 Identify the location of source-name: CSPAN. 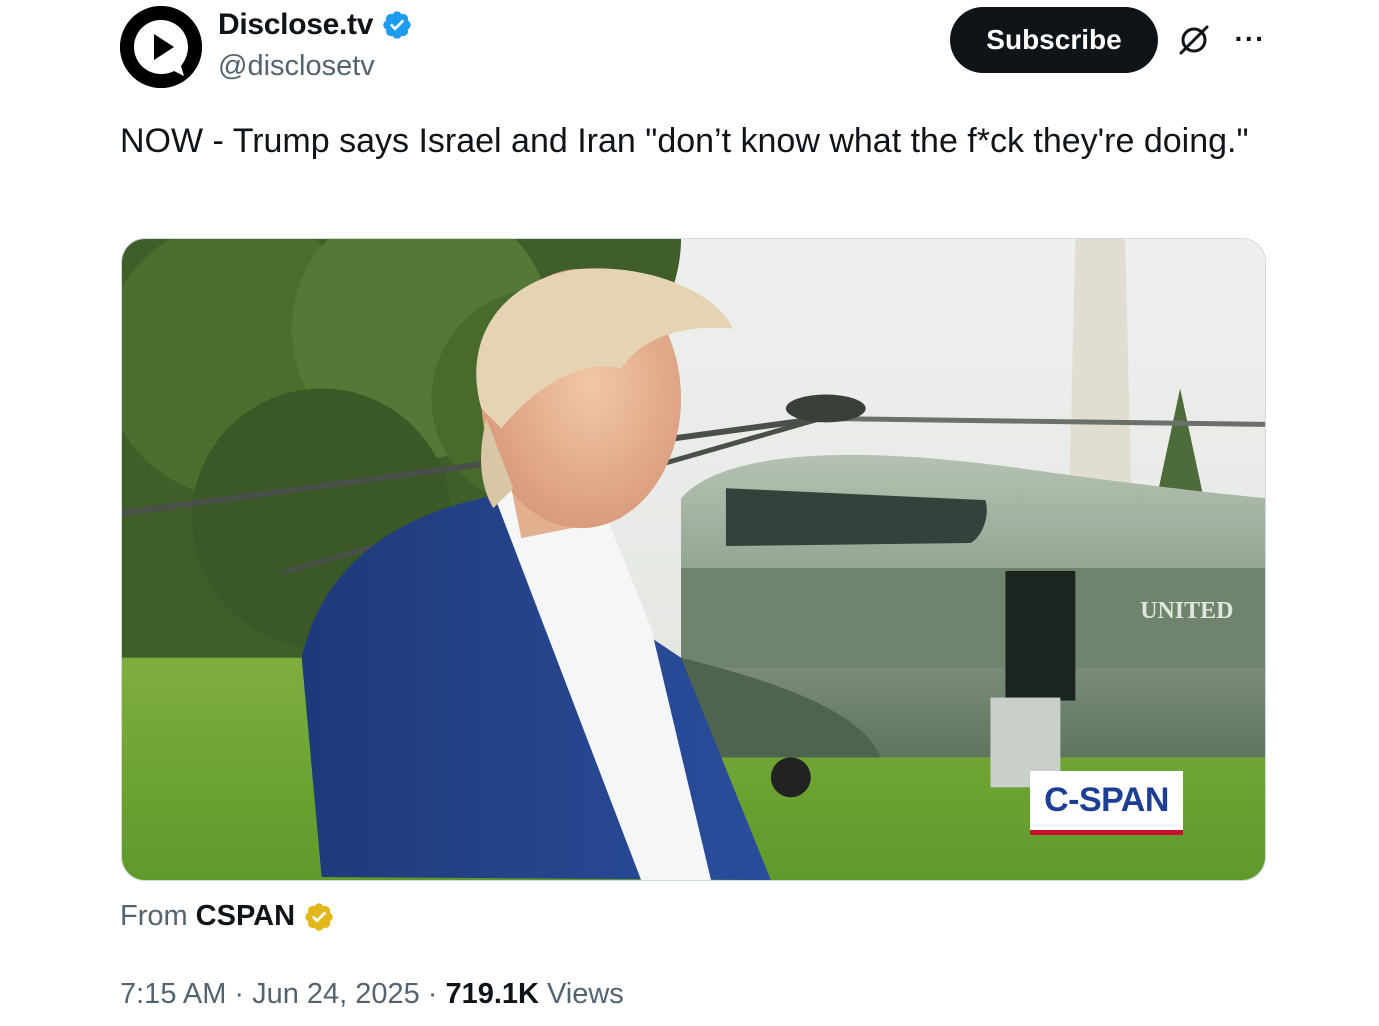
(245, 916).